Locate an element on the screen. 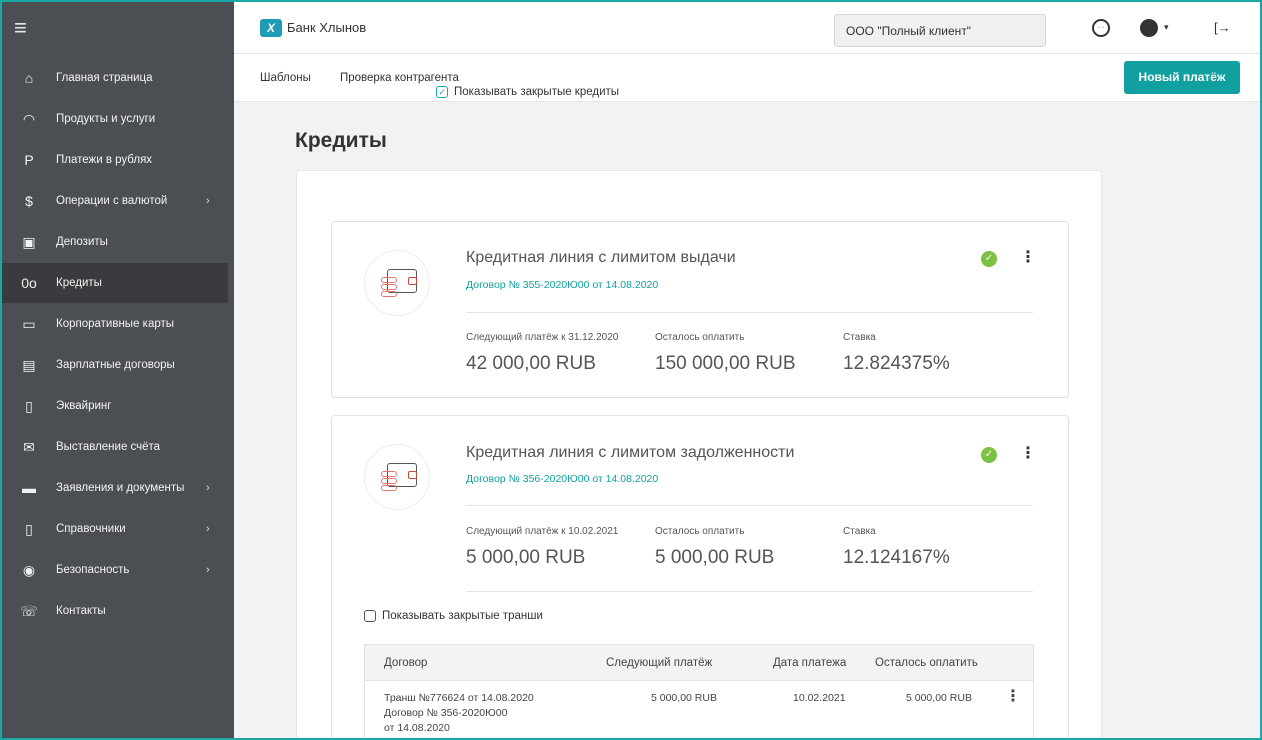 The image size is (1262, 740). sidebar-item-label: Операции с валютой is located at coordinates (112, 201).